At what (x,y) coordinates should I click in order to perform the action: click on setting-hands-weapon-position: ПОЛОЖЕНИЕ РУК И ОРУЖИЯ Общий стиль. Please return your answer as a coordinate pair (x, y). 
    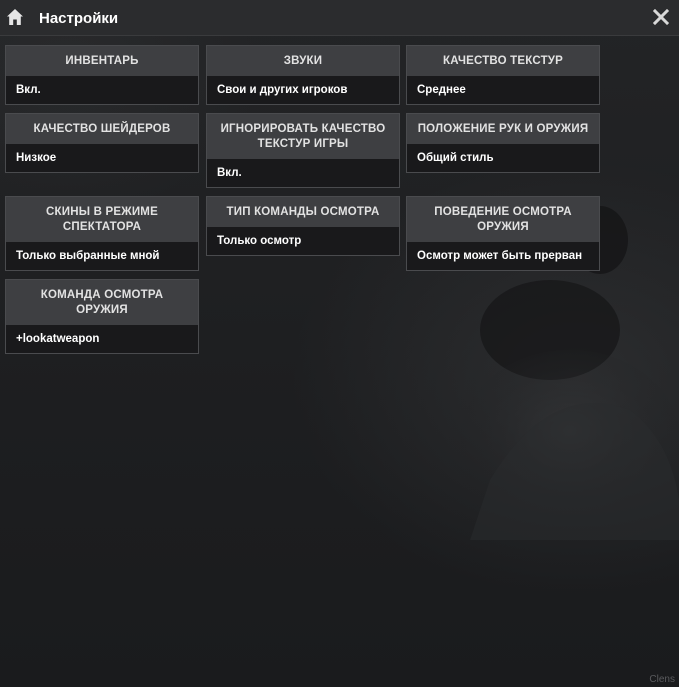
    Looking at the image, I should click on (503, 143).